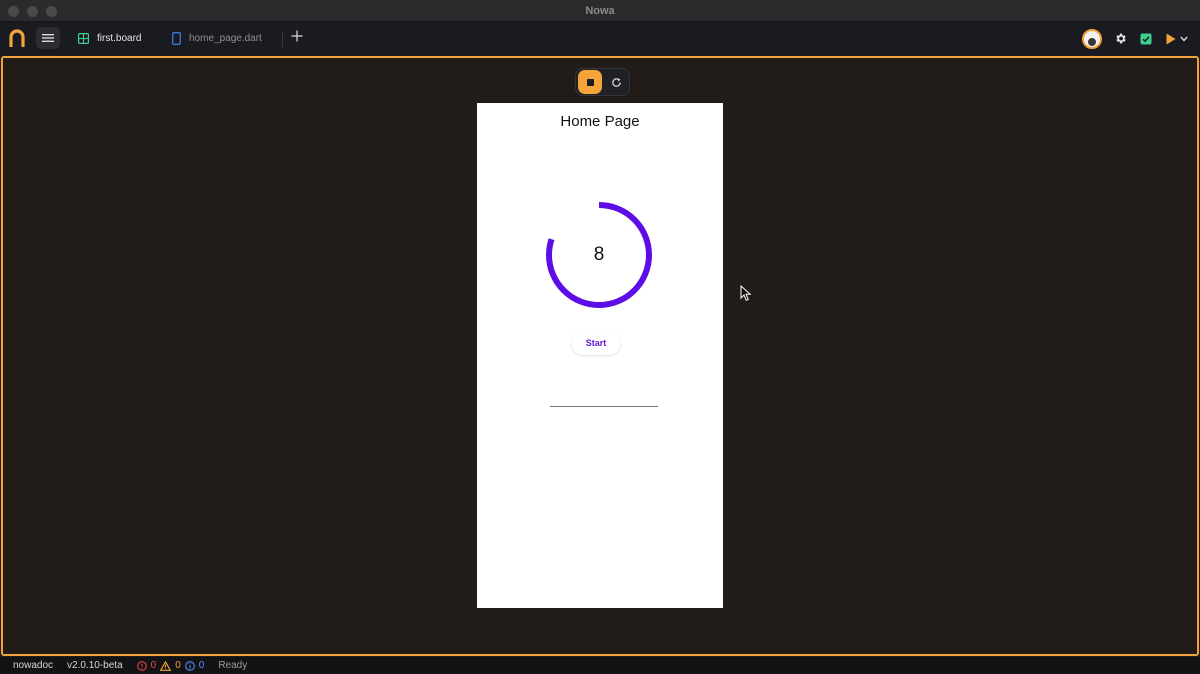 The width and height of the screenshot is (1200, 674). Describe the element at coordinates (233, 665) in the screenshot. I see `status-text: Ready` at that location.